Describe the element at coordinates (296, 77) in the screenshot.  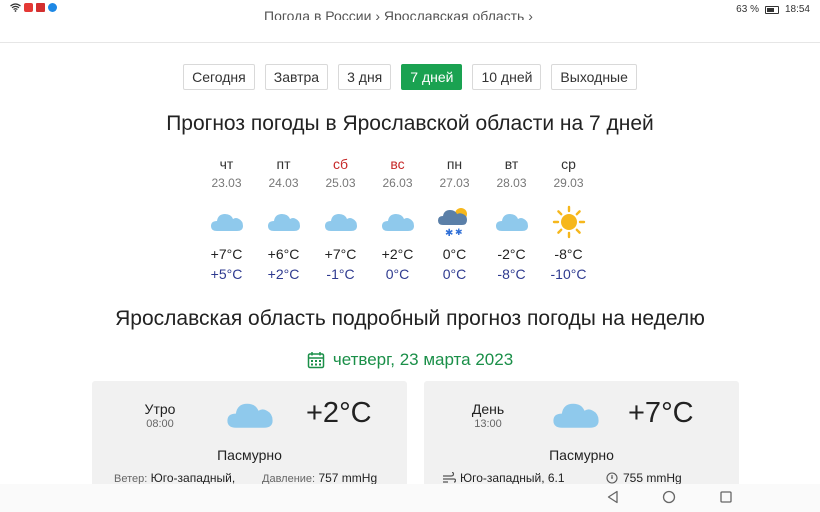
I see `tab-tomorrow: Завтра` at that location.